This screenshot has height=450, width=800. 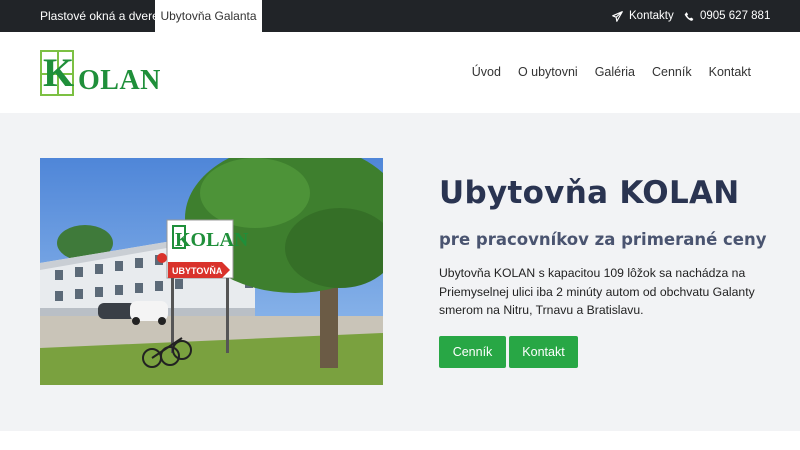 I want to click on tab-ubytovna-galanta: Ubytovňa Galanta, so click(x=208, y=16).